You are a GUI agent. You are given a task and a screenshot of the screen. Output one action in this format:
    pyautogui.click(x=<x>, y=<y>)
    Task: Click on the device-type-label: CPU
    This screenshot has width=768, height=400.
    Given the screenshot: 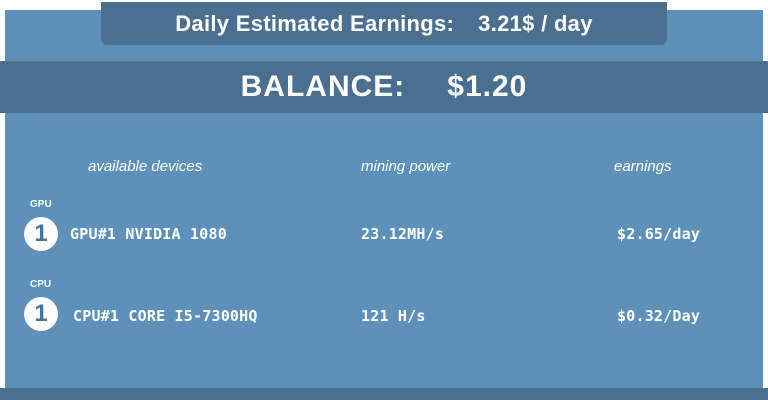 What is the action you would take?
    pyautogui.click(x=41, y=284)
    